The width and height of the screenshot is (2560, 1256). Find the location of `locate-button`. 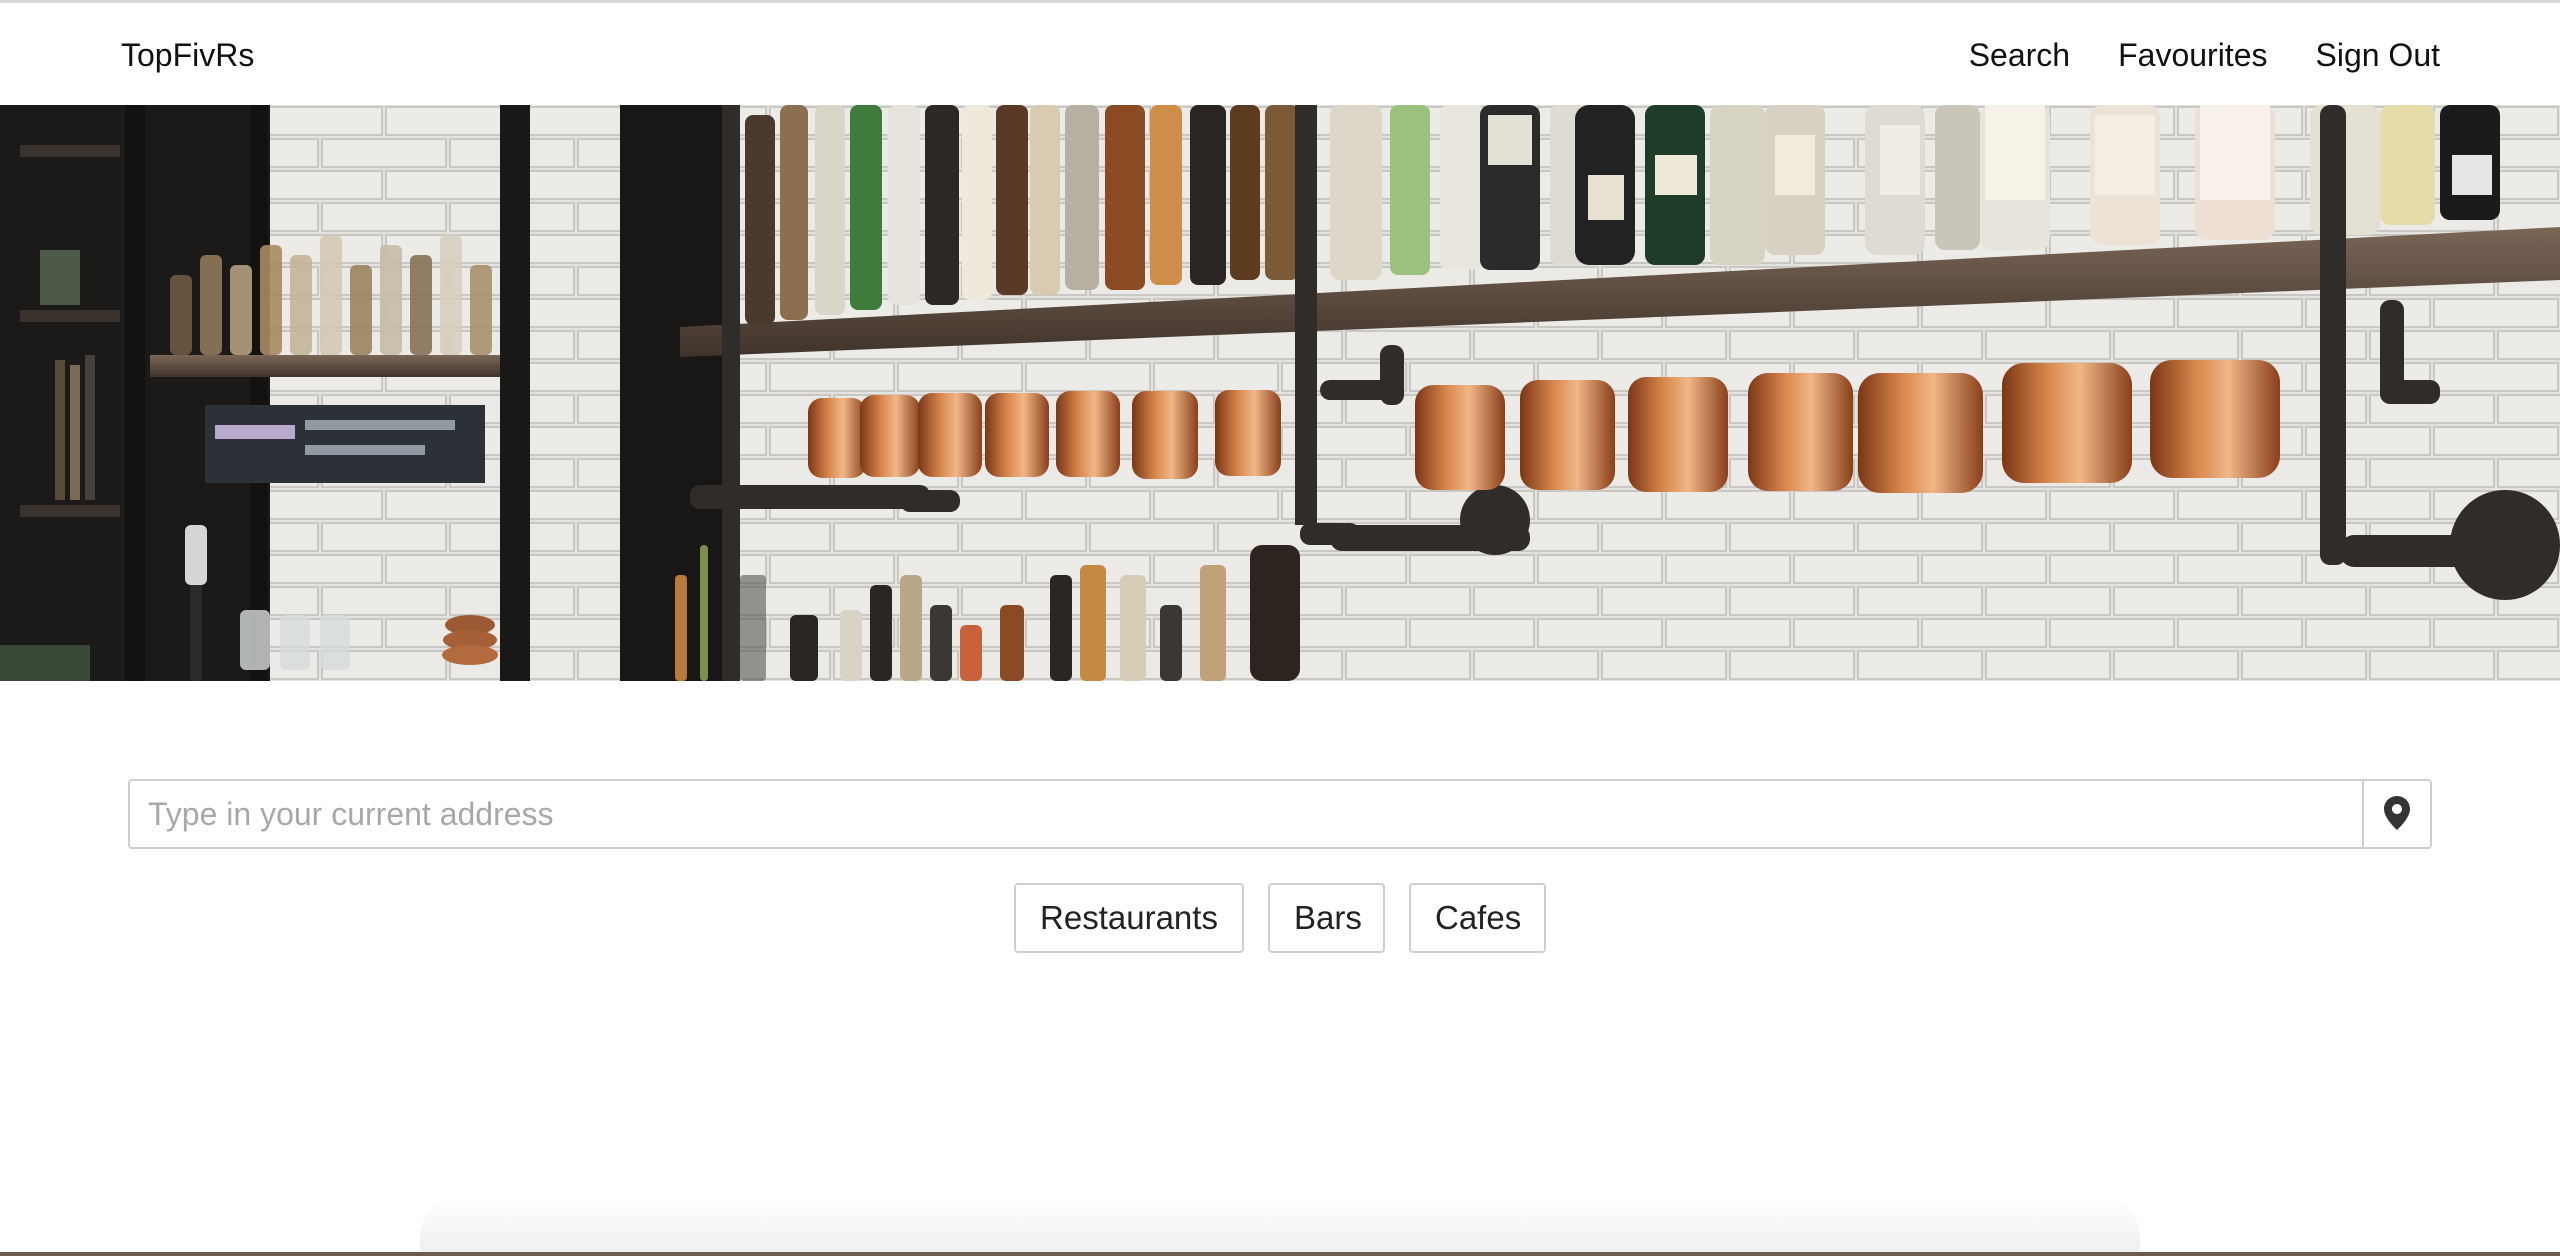

locate-button is located at coordinates (2397, 814).